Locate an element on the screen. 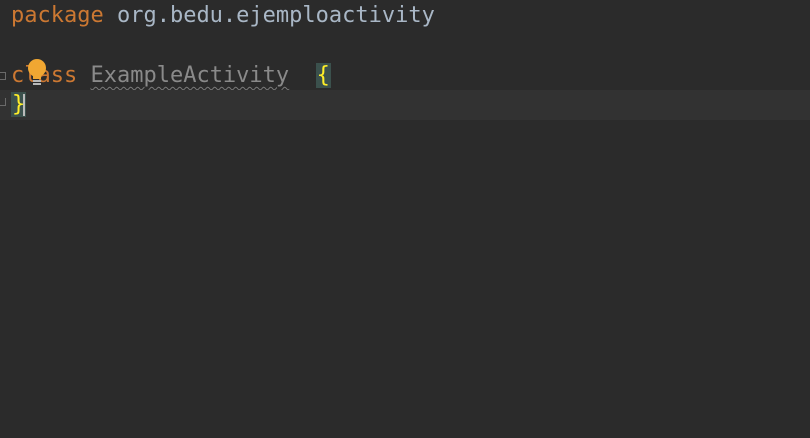 The height and width of the screenshot is (438, 810). package-statement: package org.bedu.ejemploactivity is located at coordinates (223, 16).